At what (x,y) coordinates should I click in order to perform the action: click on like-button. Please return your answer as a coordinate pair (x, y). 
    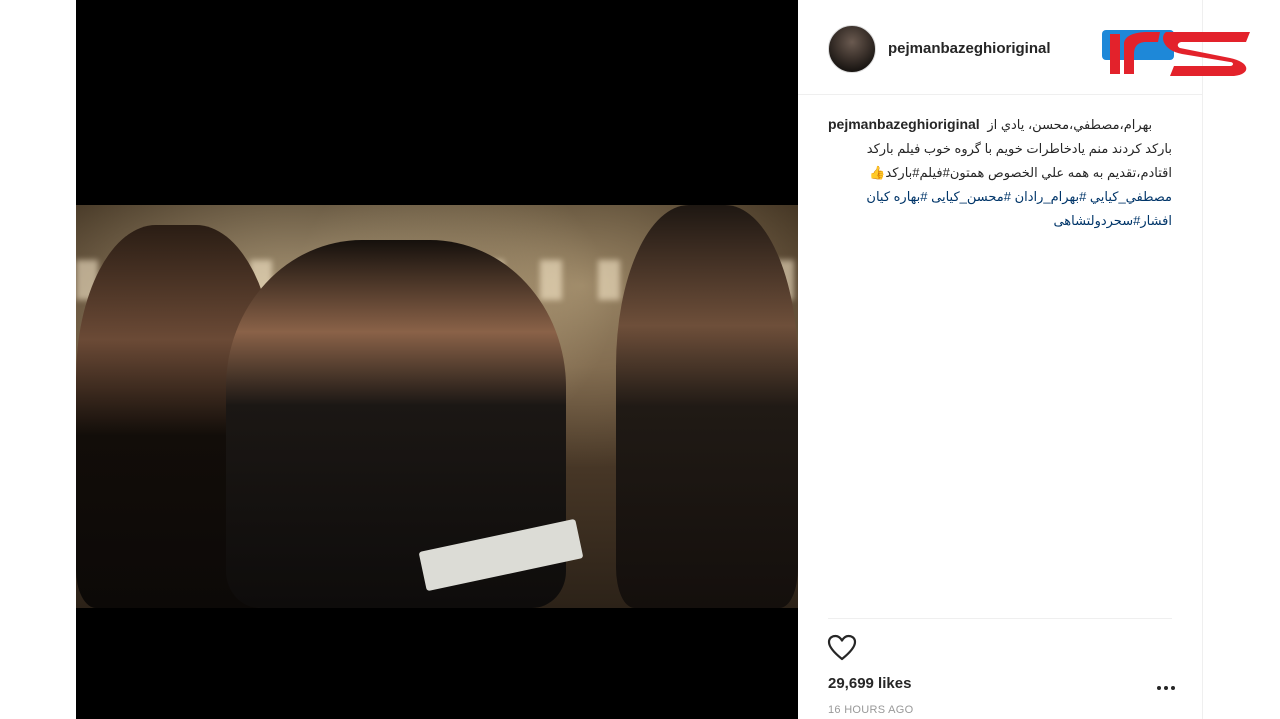
    Looking at the image, I should click on (842, 648).